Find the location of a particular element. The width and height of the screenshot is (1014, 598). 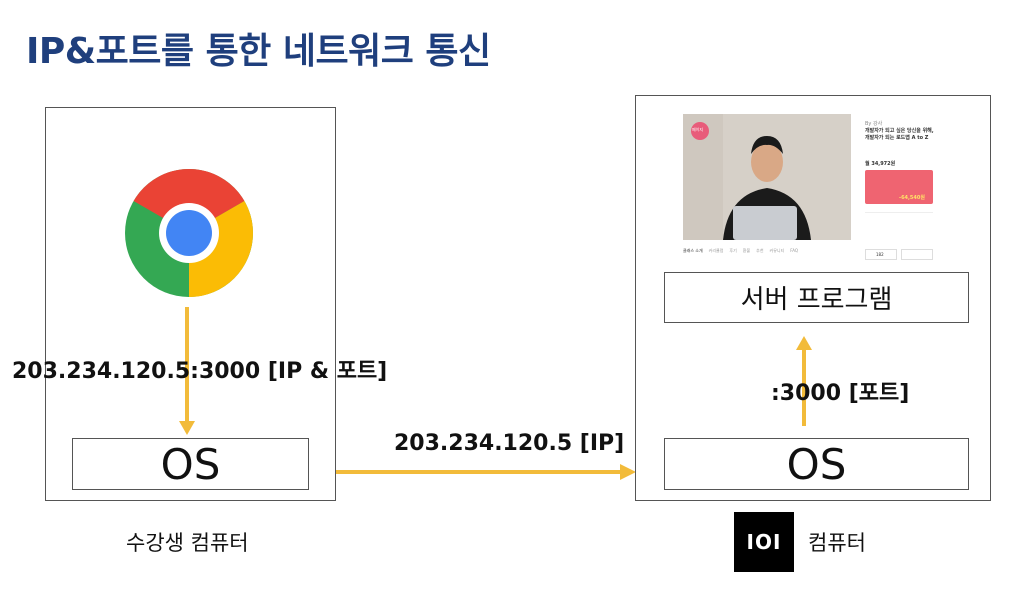

student-os-box: OS is located at coordinates (190, 464).